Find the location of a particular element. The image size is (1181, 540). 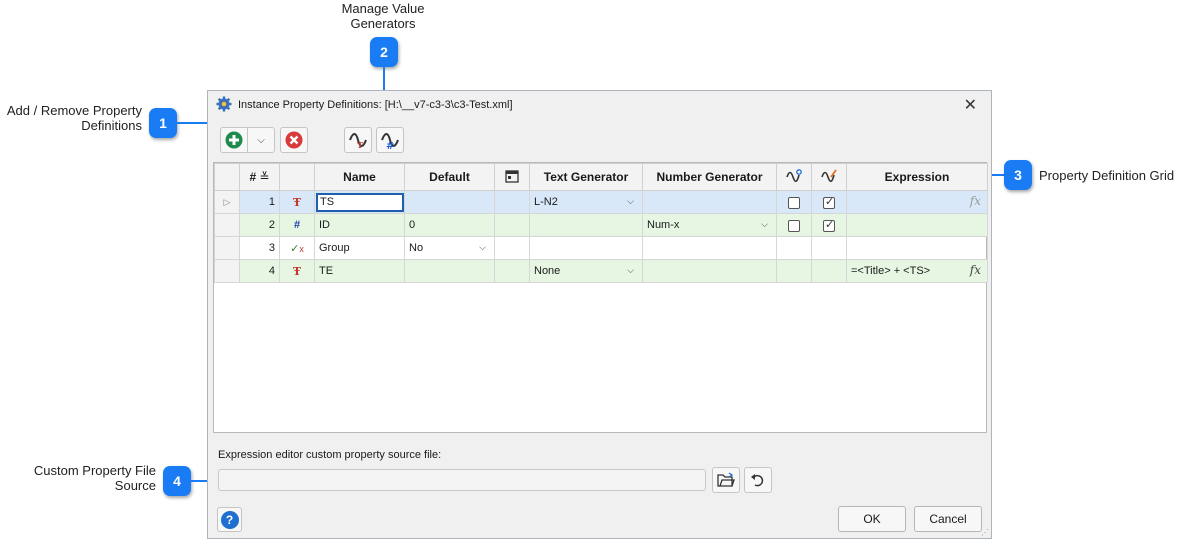

cancel-button: Cancel is located at coordinates (948, 519).